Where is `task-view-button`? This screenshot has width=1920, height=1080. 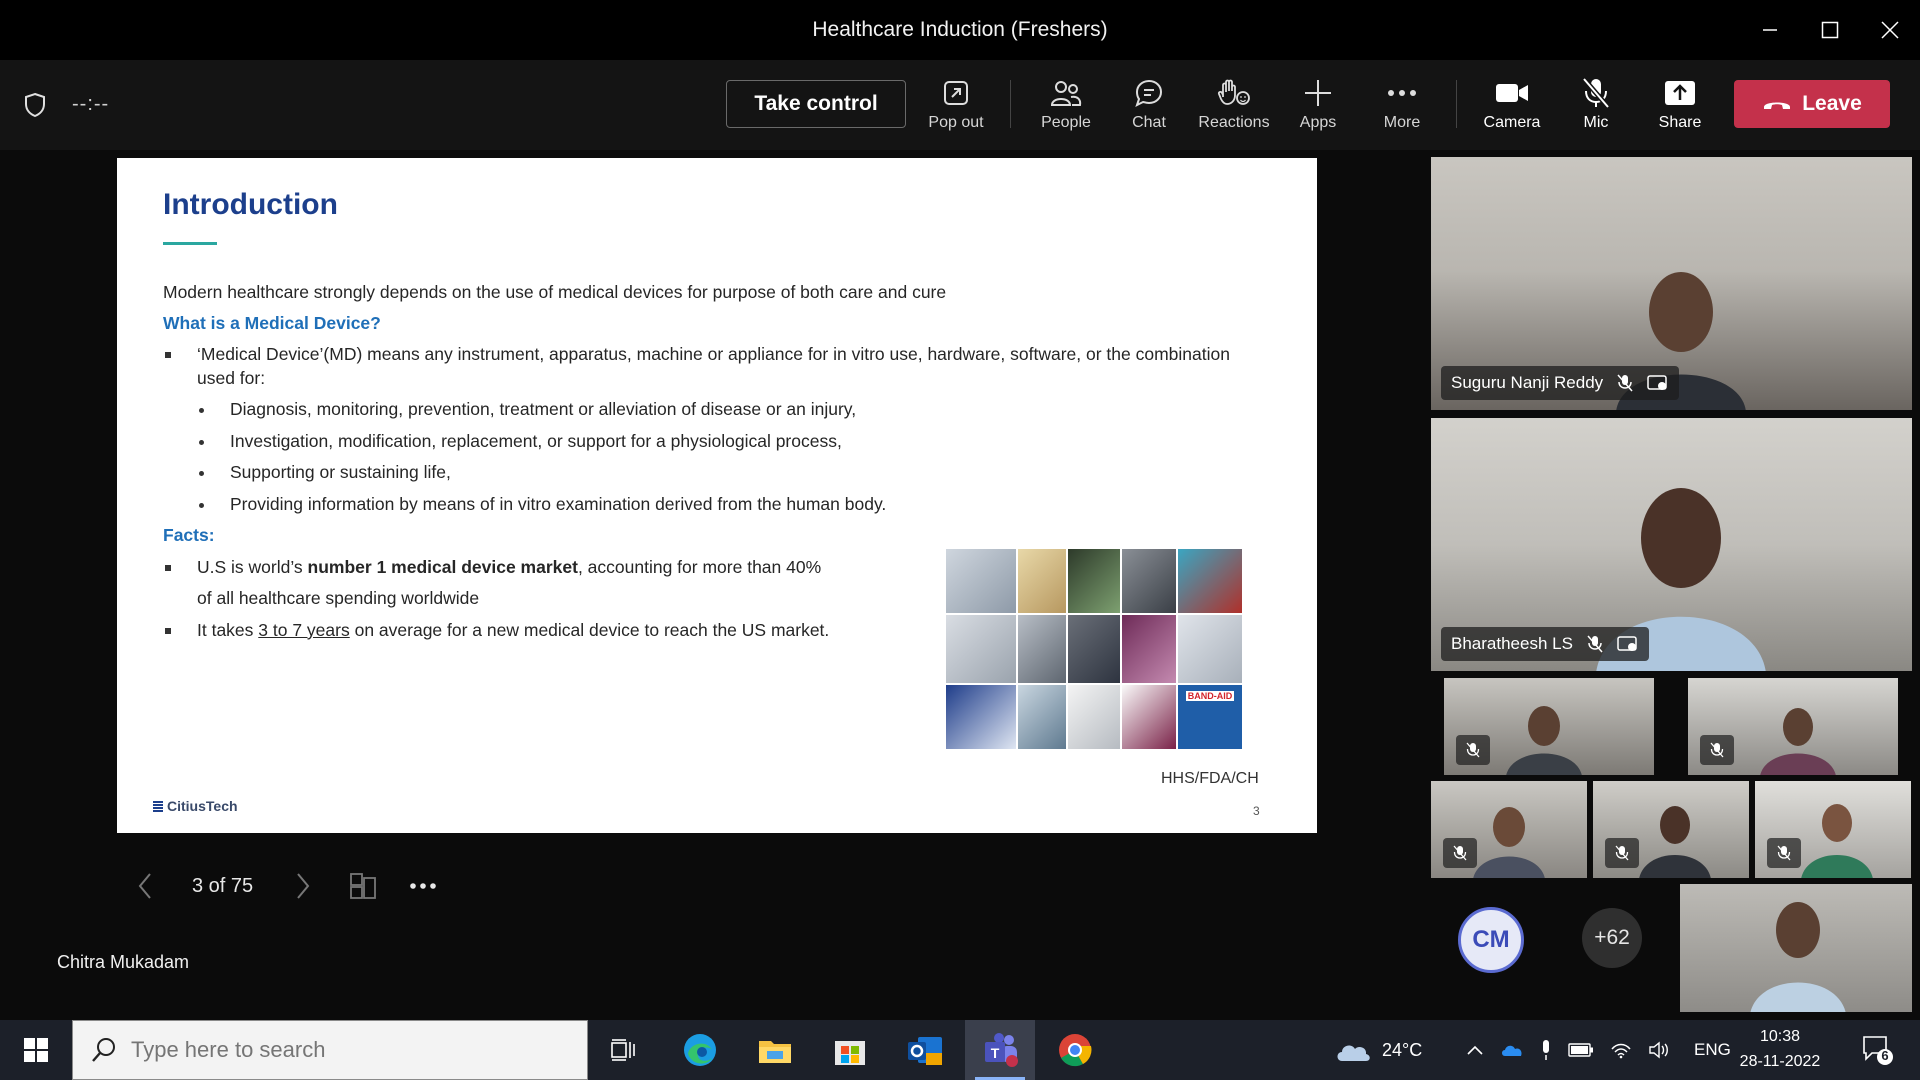 task-view-button is located at coordinates (623, 1050).